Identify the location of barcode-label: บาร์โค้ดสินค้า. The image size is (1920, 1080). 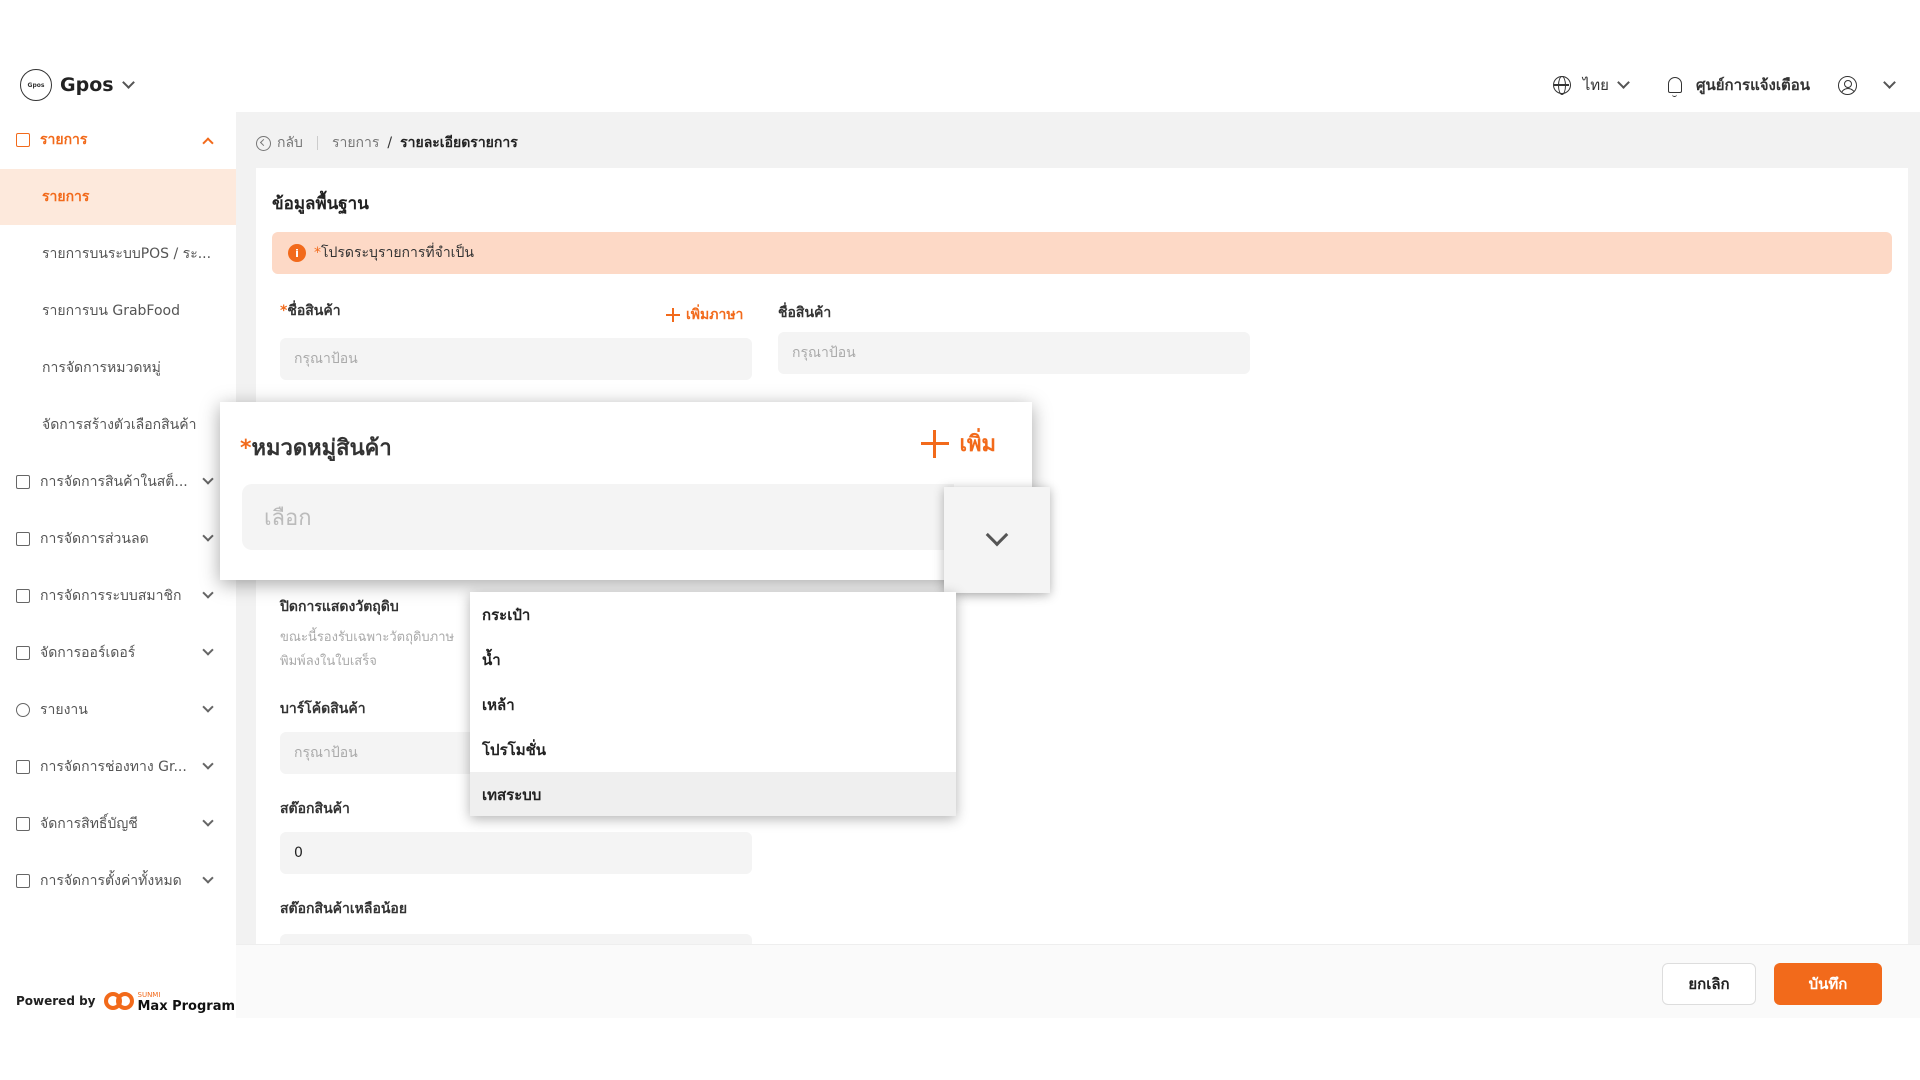
(323, 709).